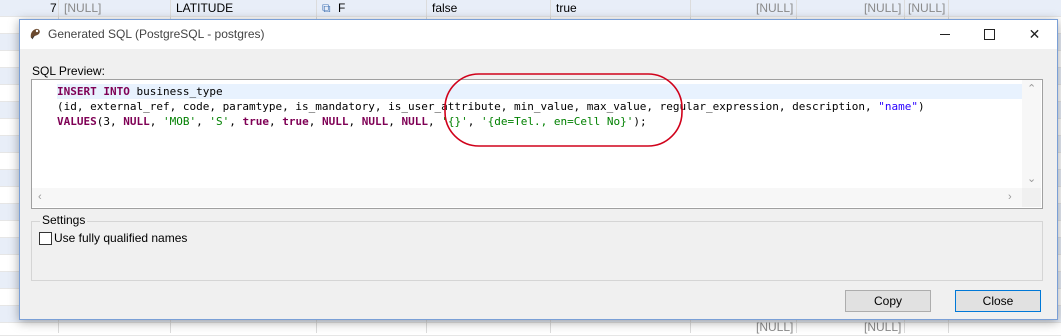  What do you see at coordinates (527, 197) in the screenshot?
I see `horizontal-scrollbar: ‹ ›` at bounding box center [527, 197].